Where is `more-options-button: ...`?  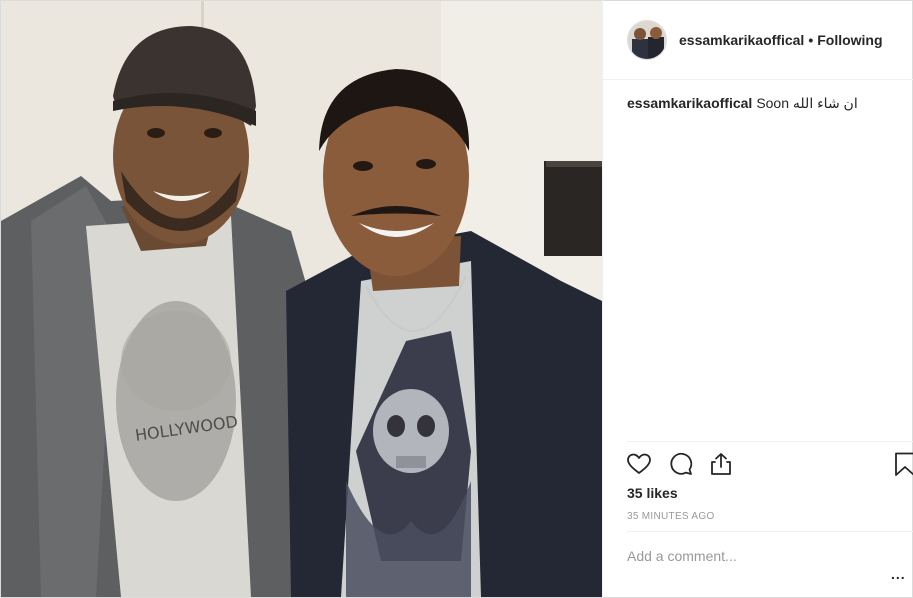 more-options-button: ... is located at coordinates (898, 574).